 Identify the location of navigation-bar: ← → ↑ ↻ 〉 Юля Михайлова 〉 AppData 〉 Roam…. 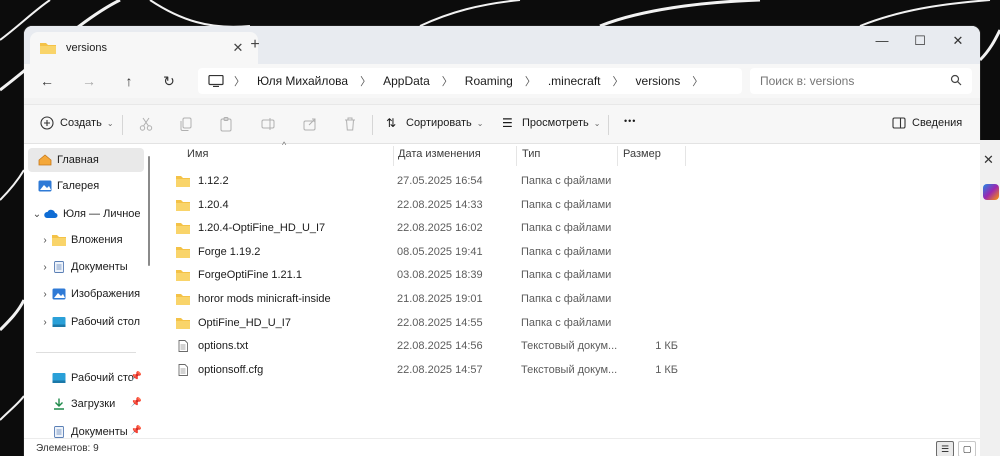
(502, 81).